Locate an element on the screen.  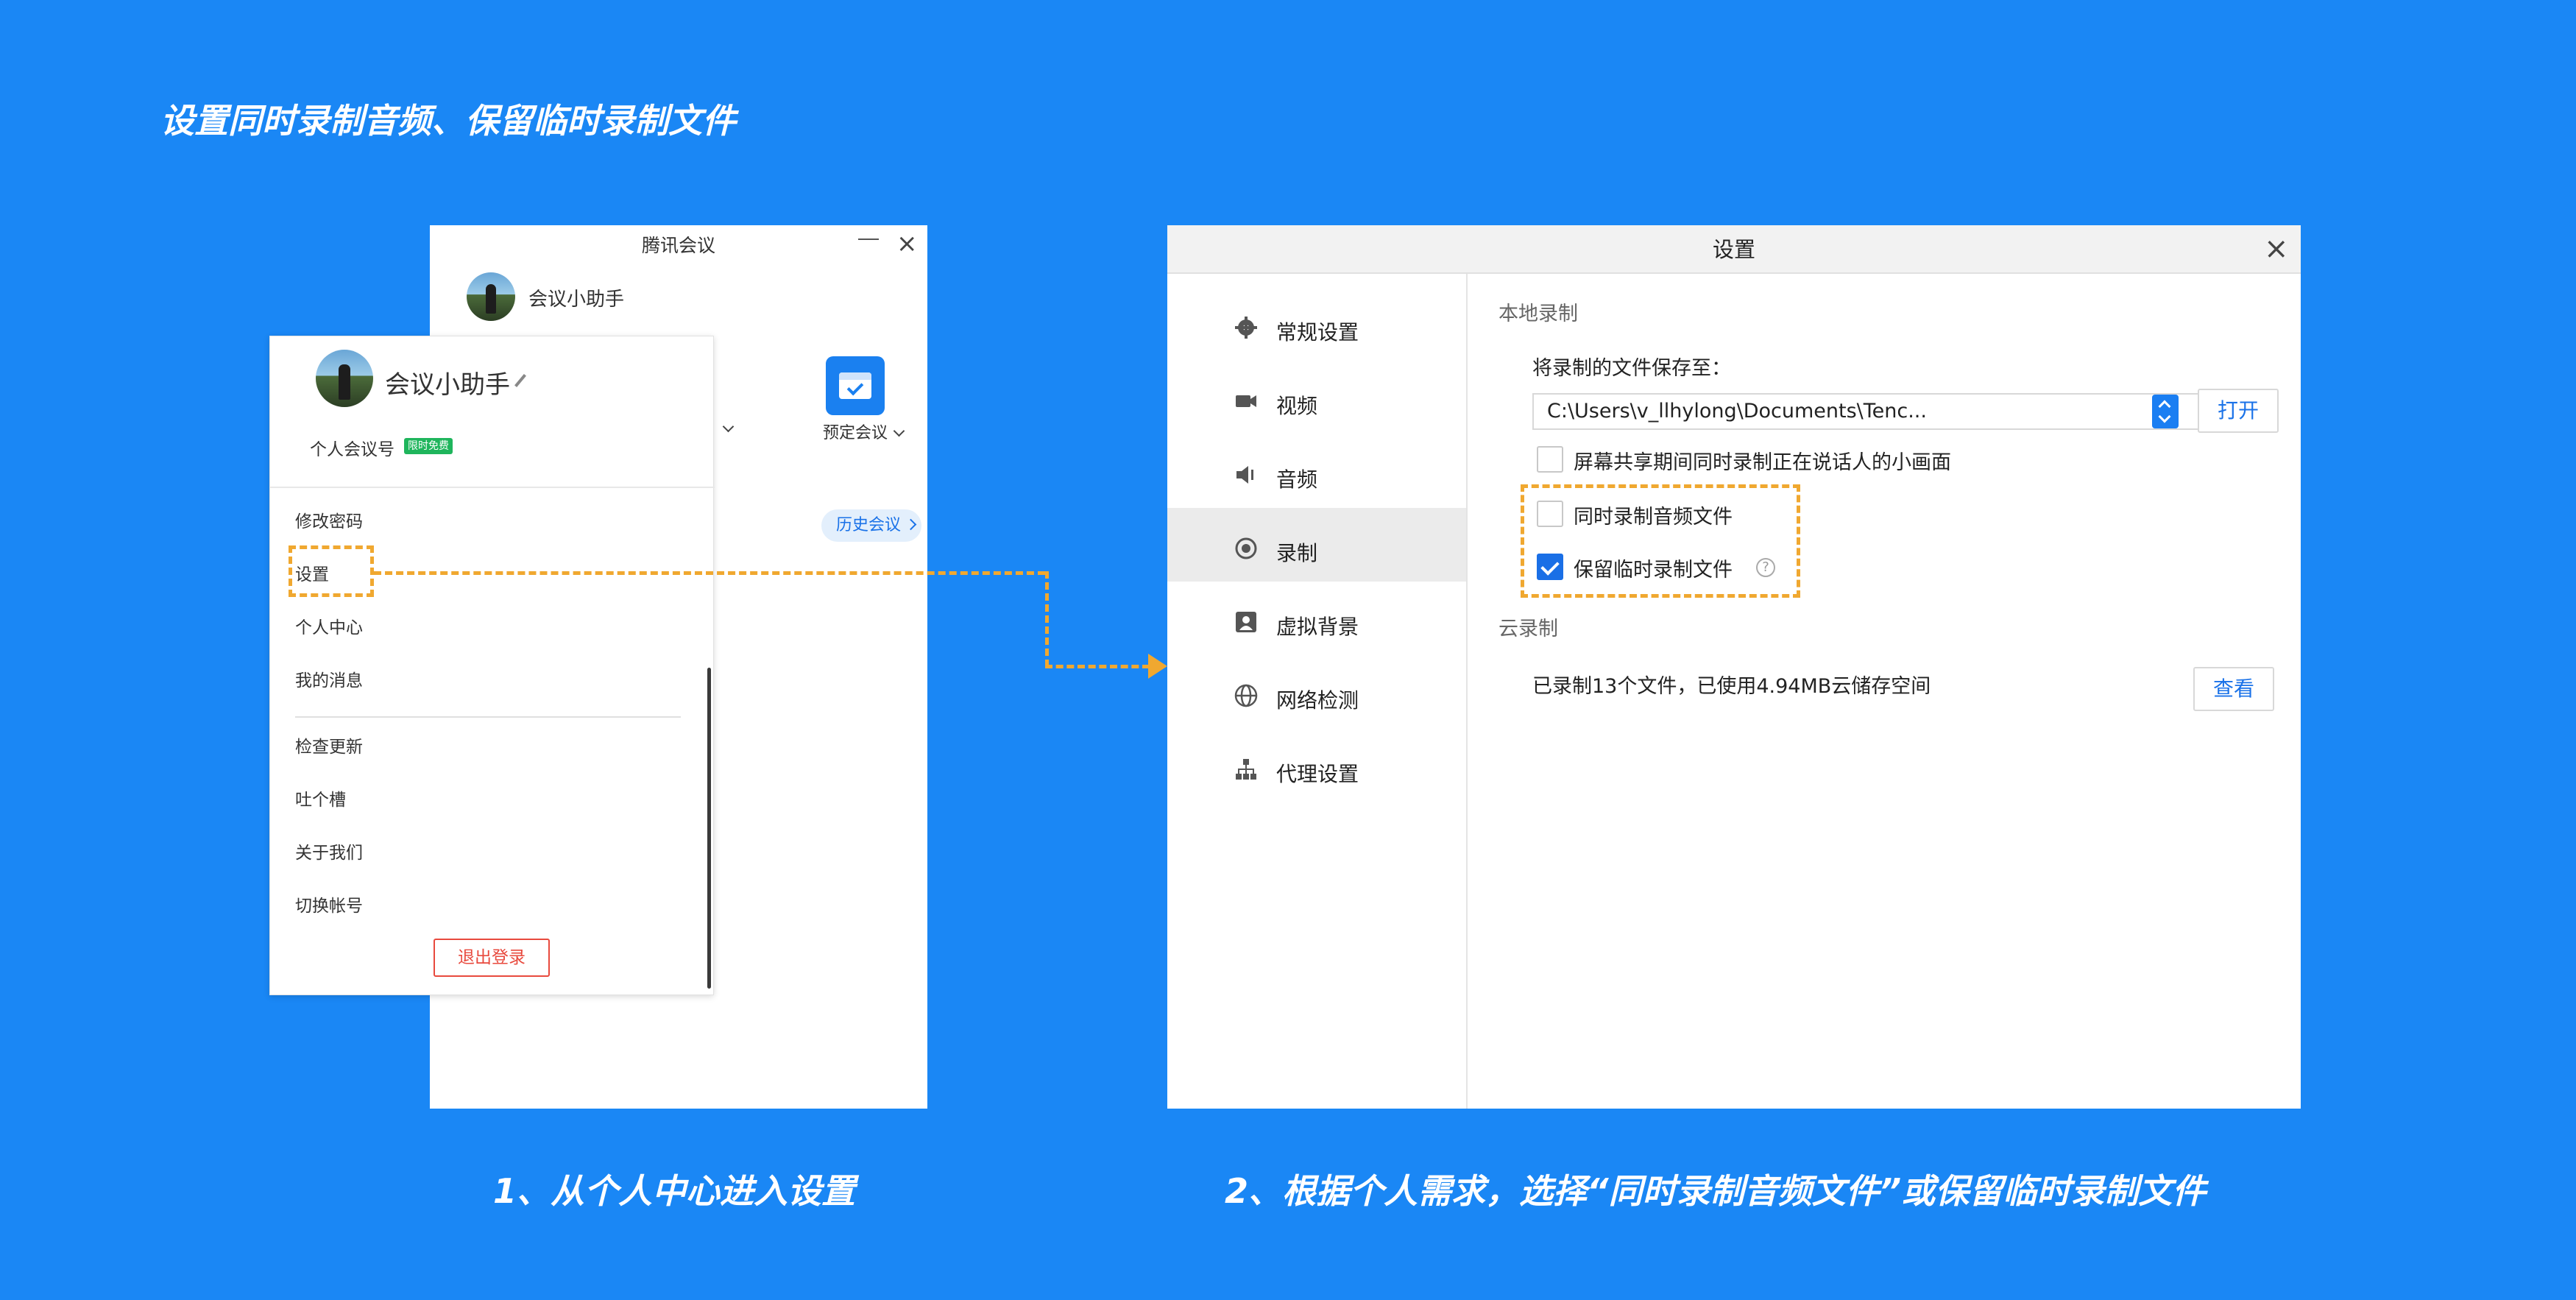
window-title: 设置 is located at coordinates (1734, 249).